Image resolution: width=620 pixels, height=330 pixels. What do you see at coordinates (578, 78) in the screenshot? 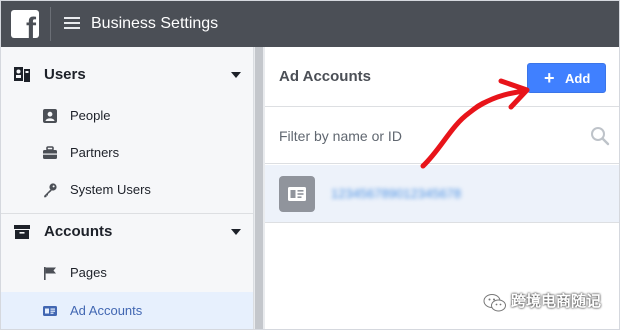
I see `add-button-label: Add` at bounding box center [578, 78].